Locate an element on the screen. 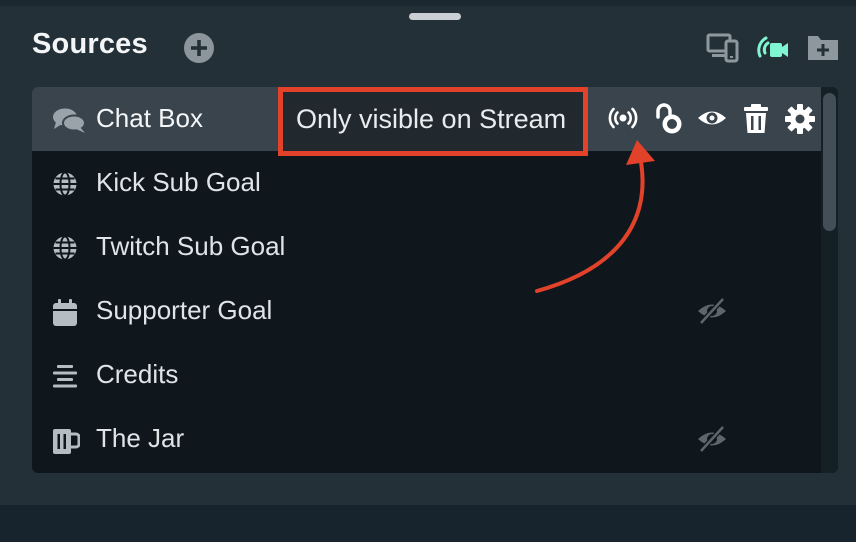 This screenshot has height=542, width=856. footer-bar is located at coordinates (428, 523).